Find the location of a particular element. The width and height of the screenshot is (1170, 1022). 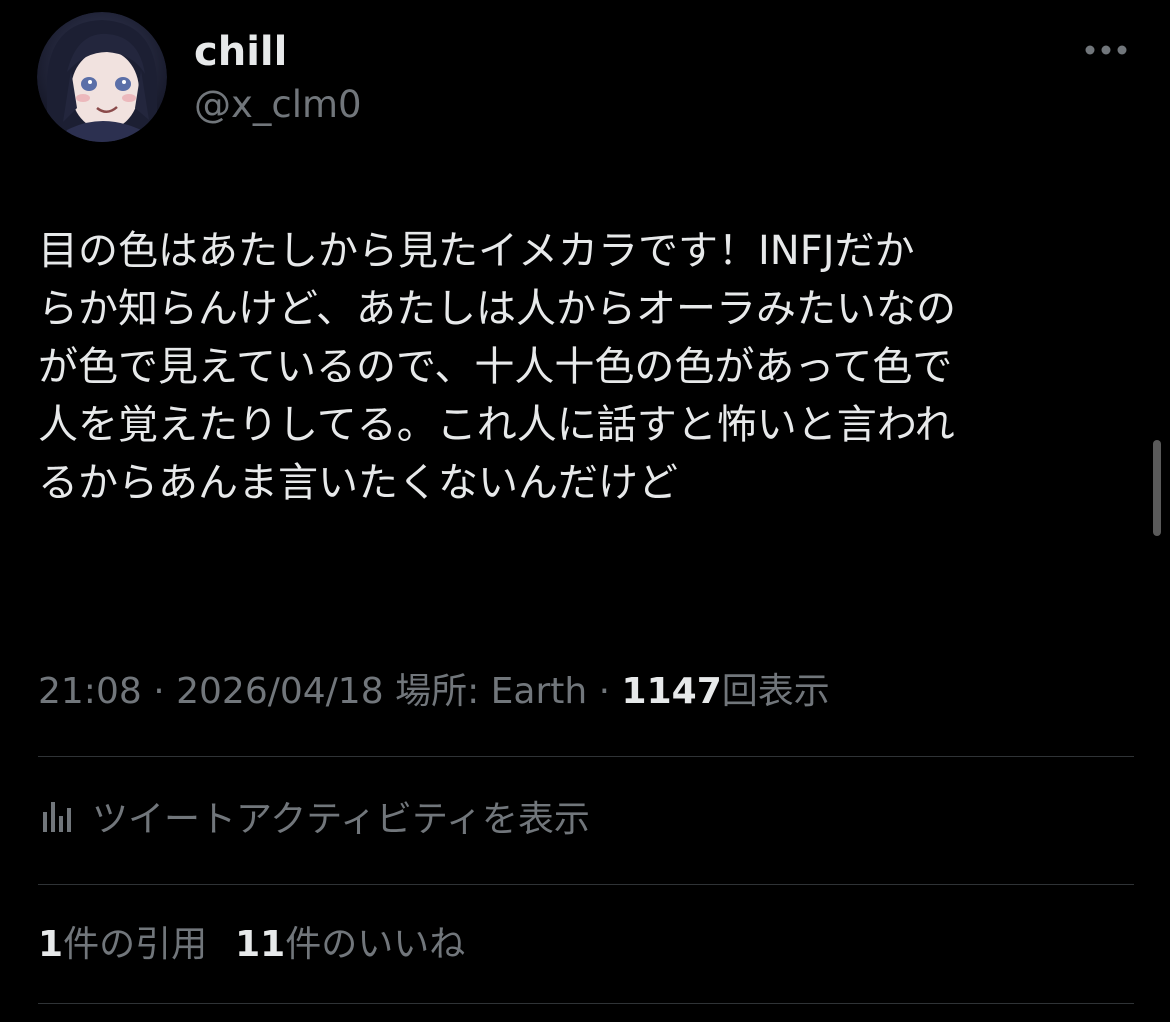

quotes-stat: 1件の引用 is located at coordinates (122, 945).